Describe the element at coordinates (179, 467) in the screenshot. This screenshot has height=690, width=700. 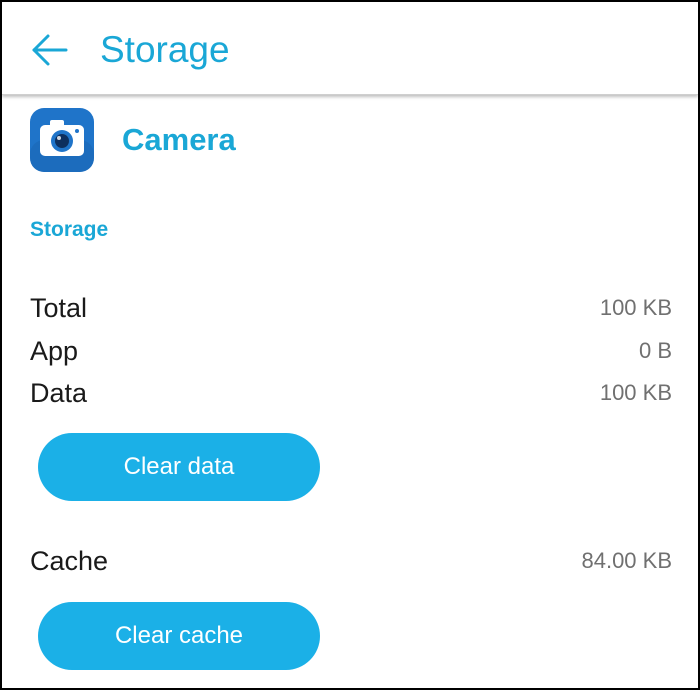
I see `clear-data-button: Clear data` at that location.